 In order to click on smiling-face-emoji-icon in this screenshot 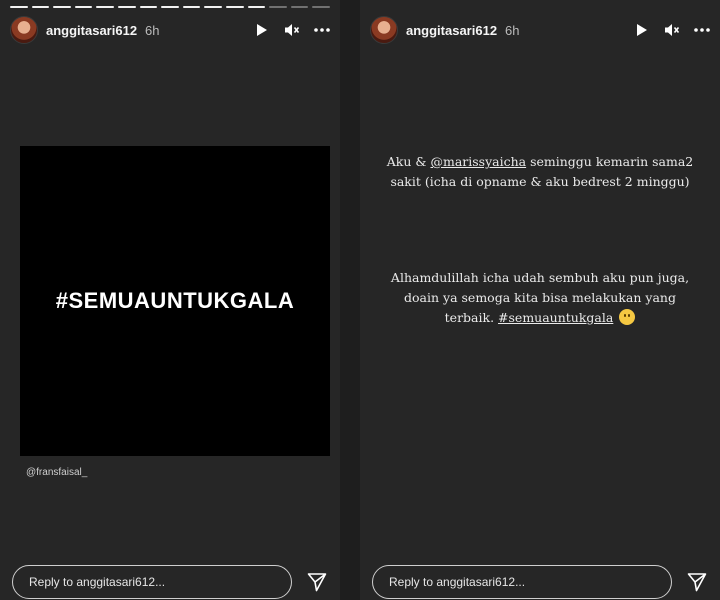, I will do `click(627, 317)`.